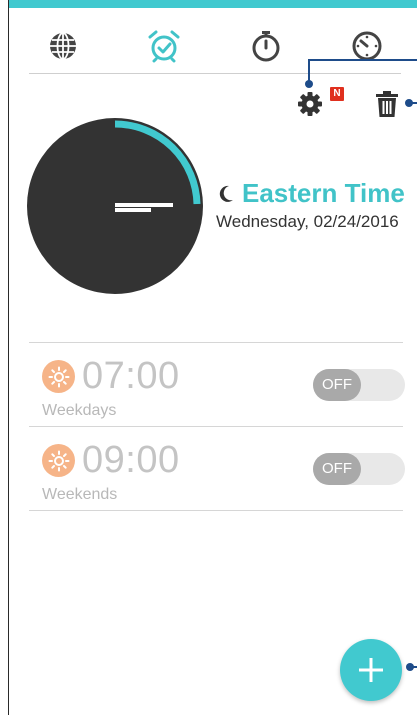 The image size is (417, 715). Describe the element at coordinates (215, 47) in the screenshot. I see `tab-bar` at that location.